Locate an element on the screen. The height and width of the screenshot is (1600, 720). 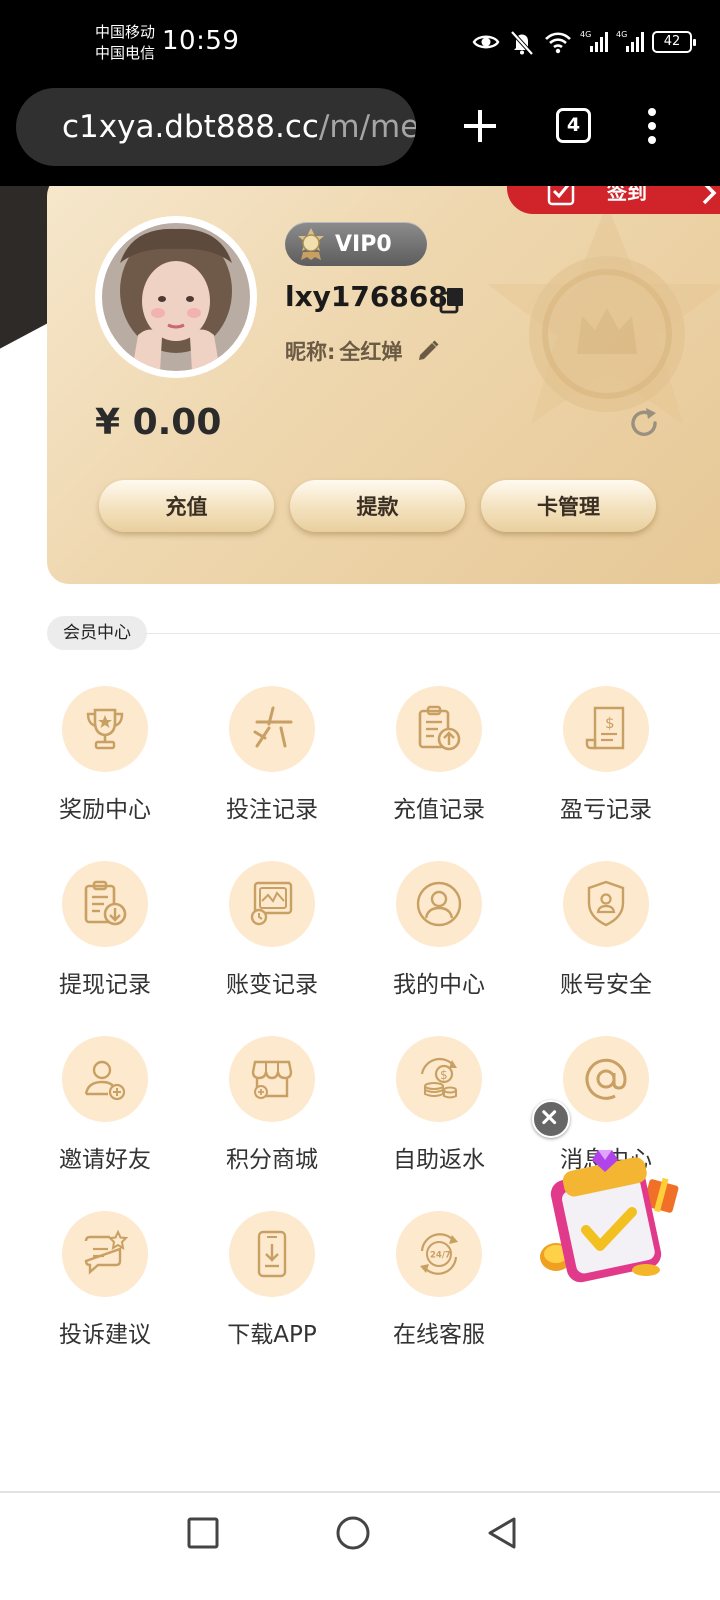
bet-record-icon is located at coordinates (273, 727).